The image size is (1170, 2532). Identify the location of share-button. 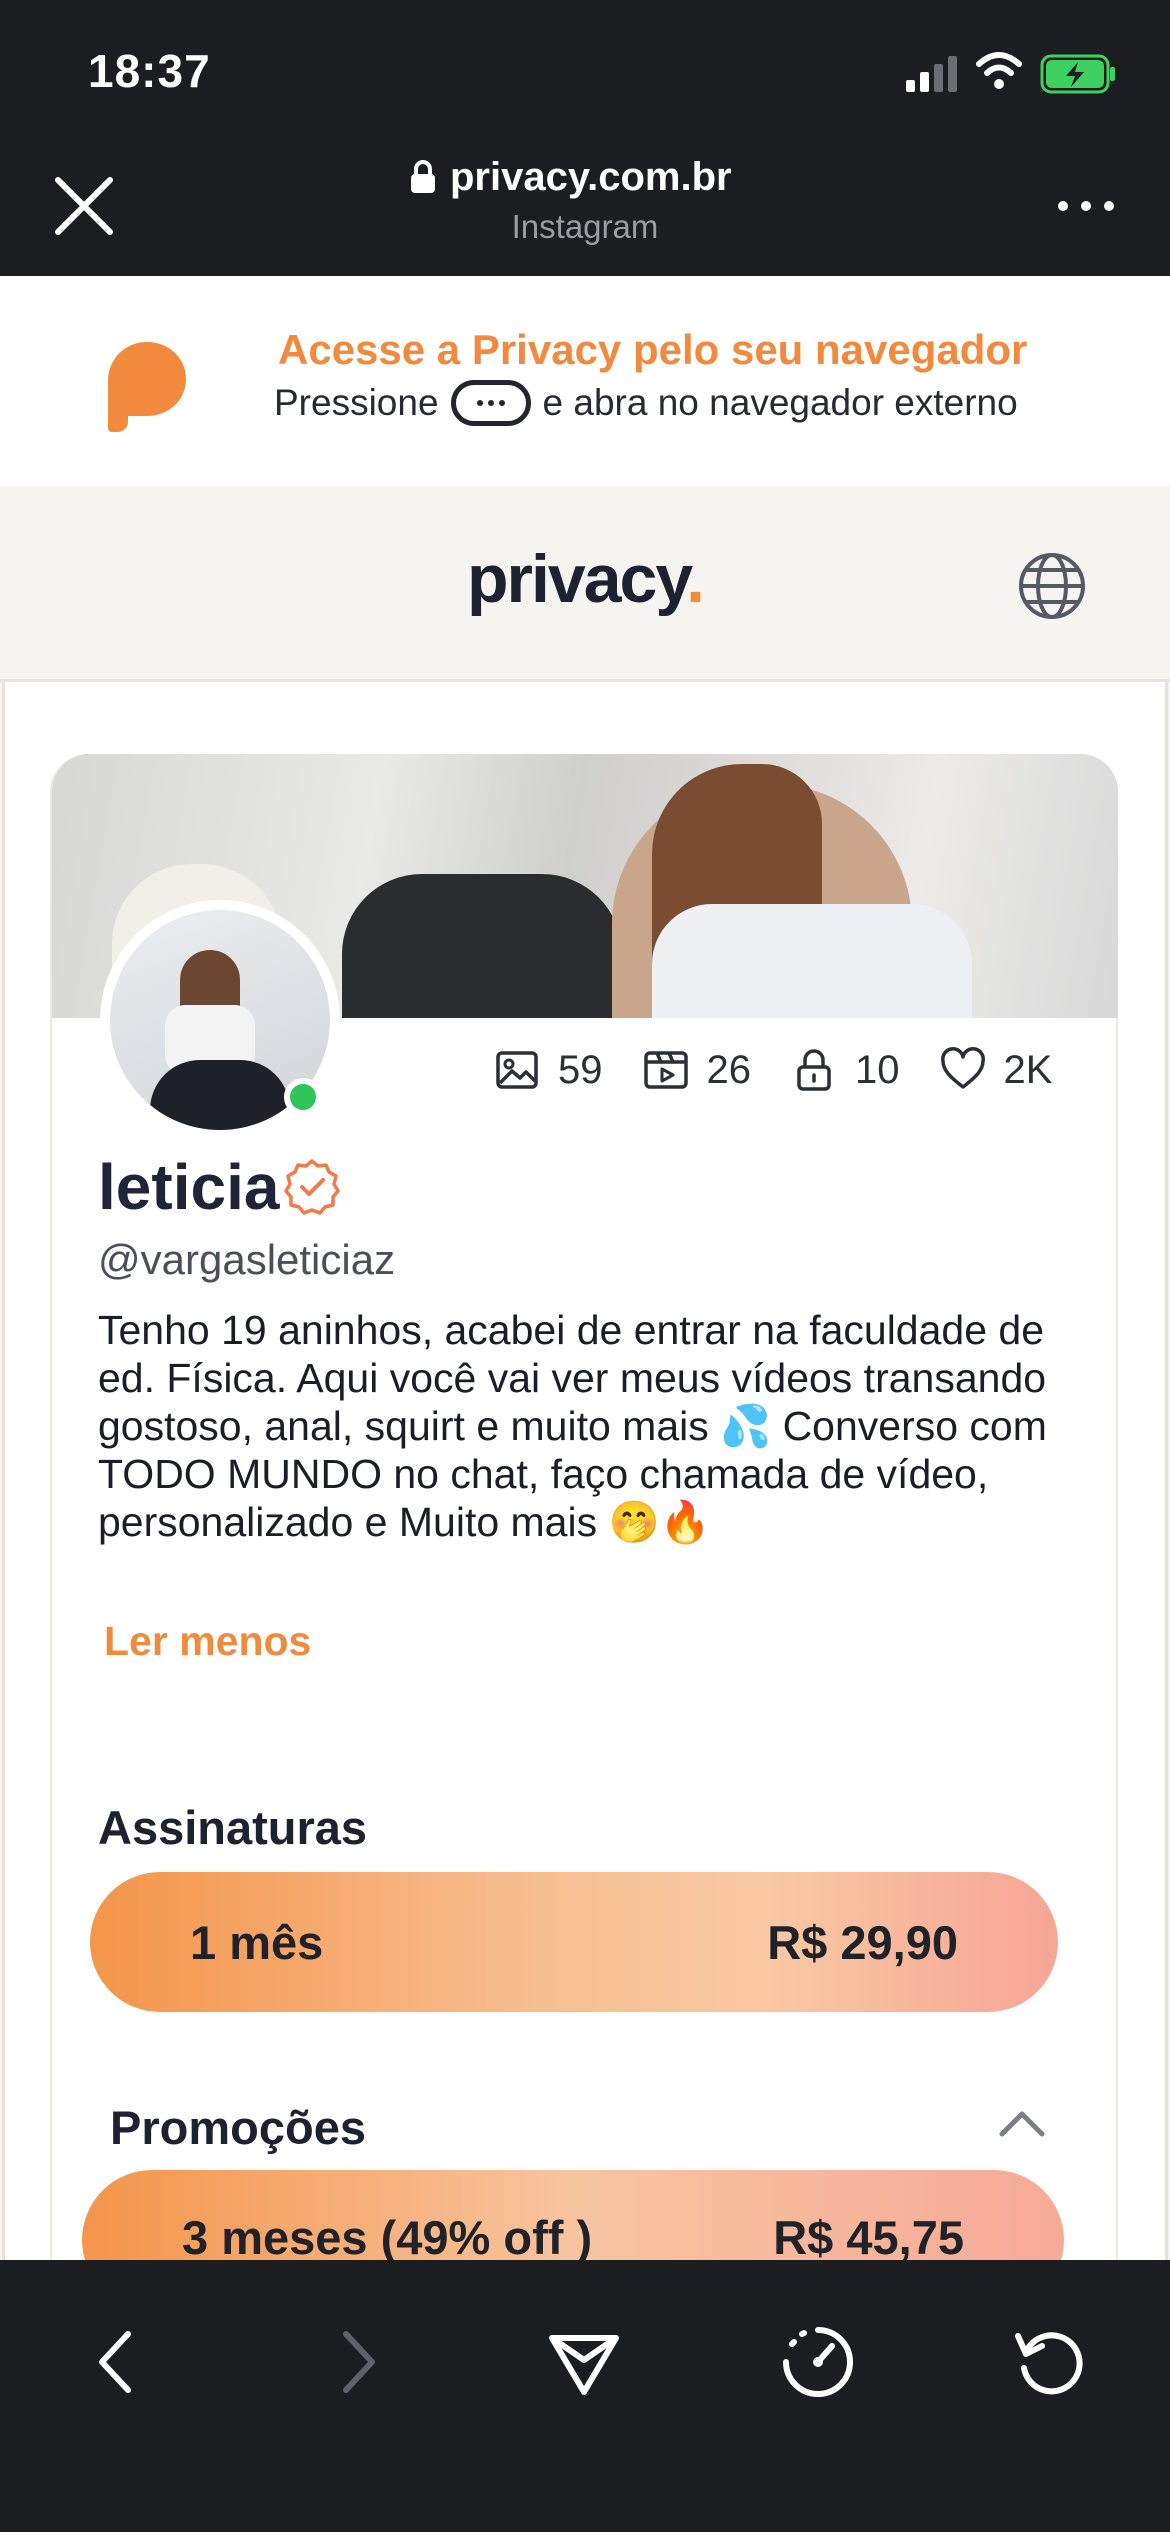
(584, 2362).